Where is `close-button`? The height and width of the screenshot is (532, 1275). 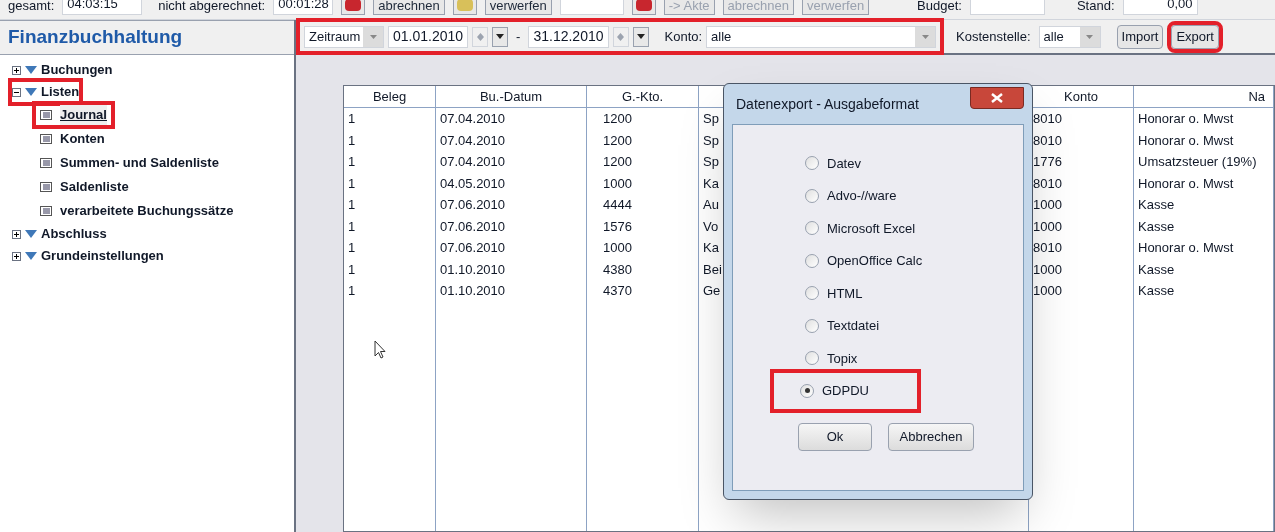
close-button is located at coordinates (997, 98).